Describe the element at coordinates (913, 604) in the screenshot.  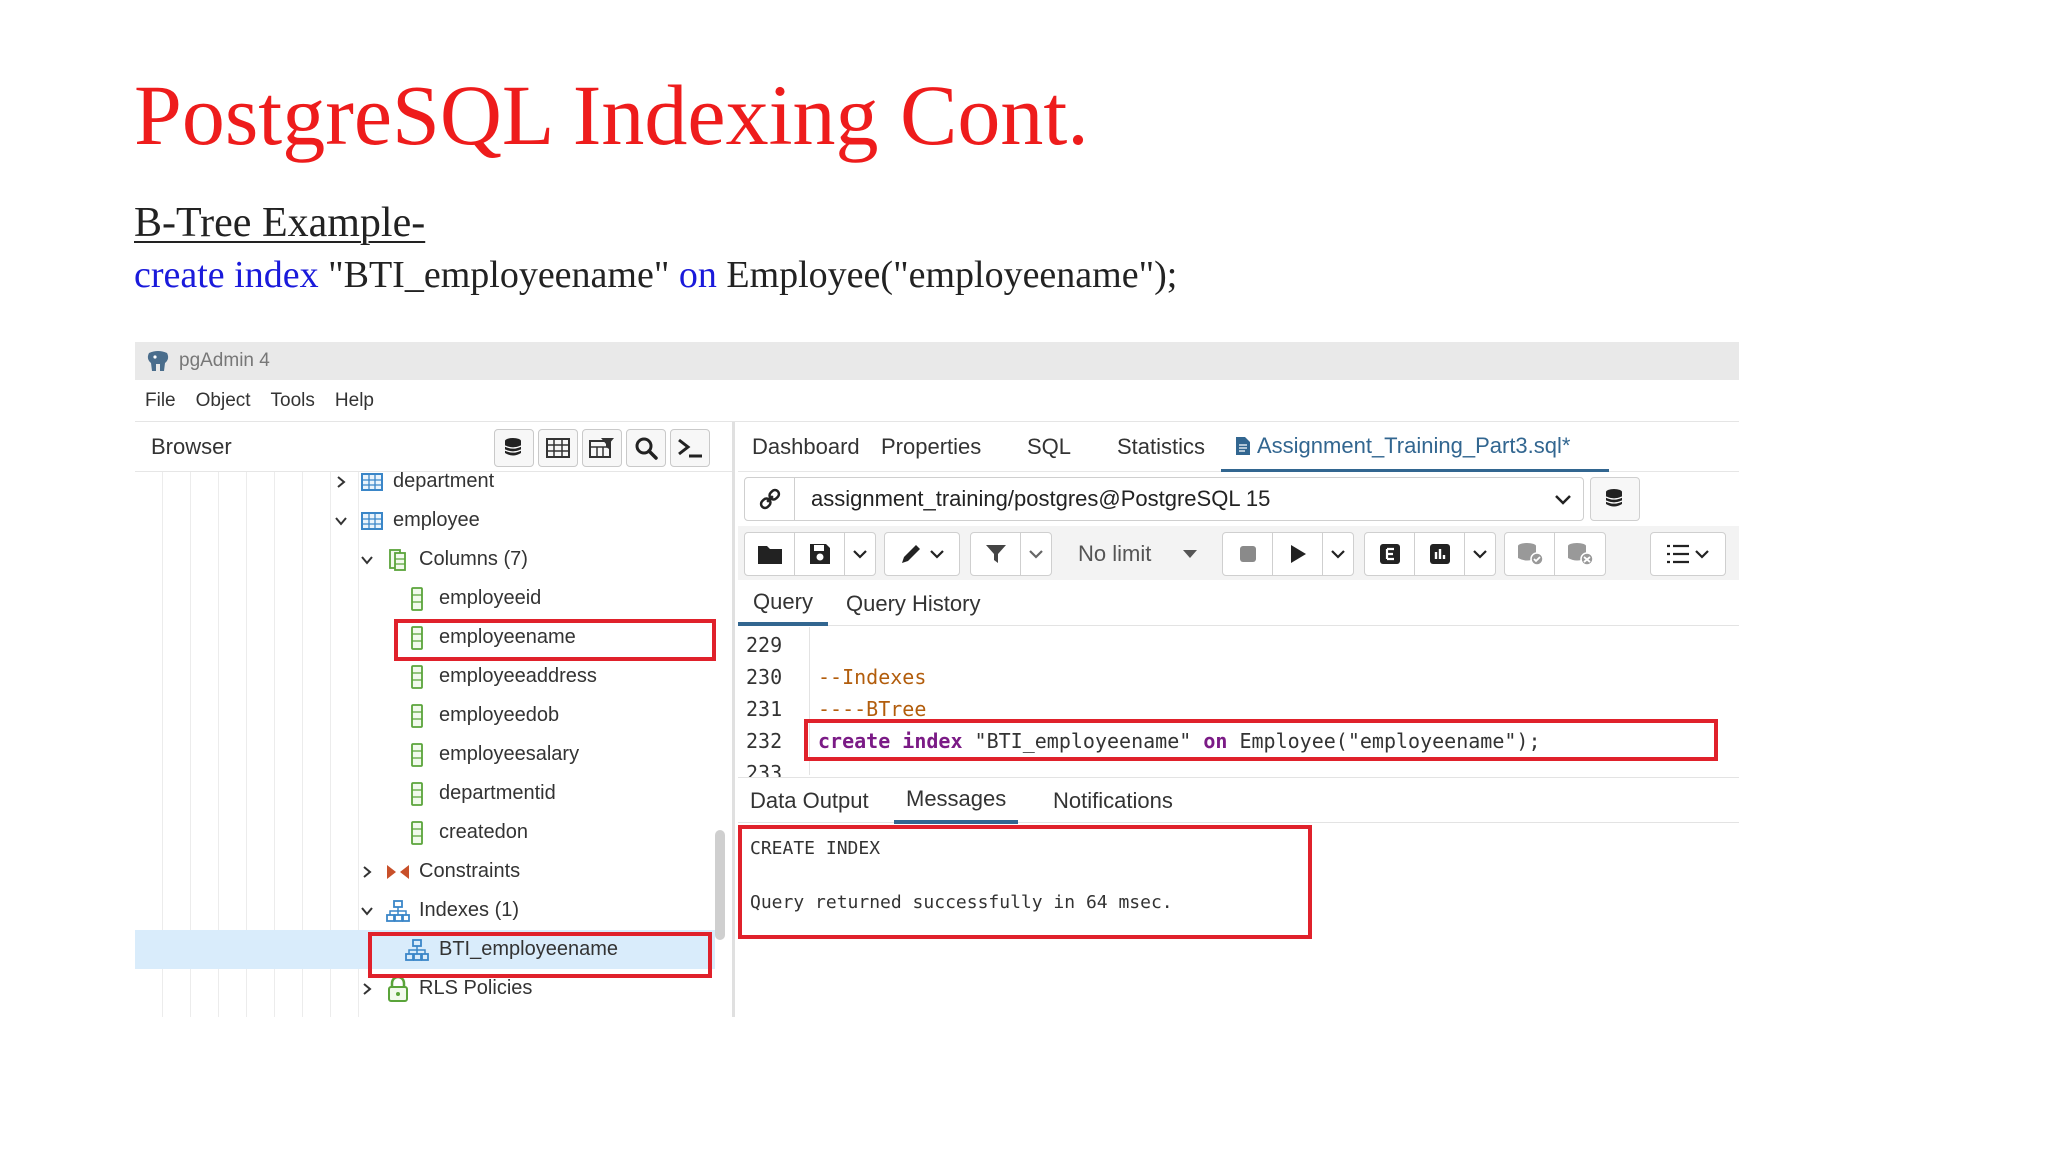
I see `tab-query-history: Query History` at that location.